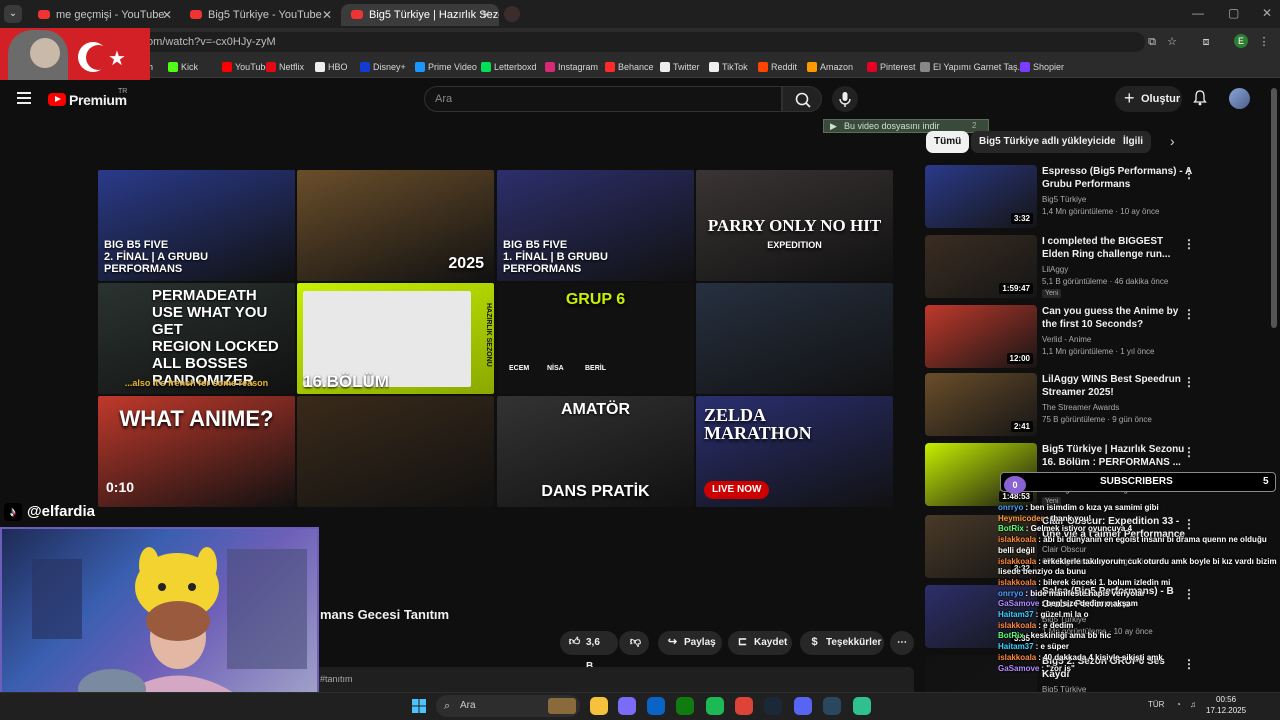  What do you see at coordinates (640, 42) in the screenshot?
I see `address-bar: om/watch?v=-cx0HJy-zyM` at bounding box center [640, 42].